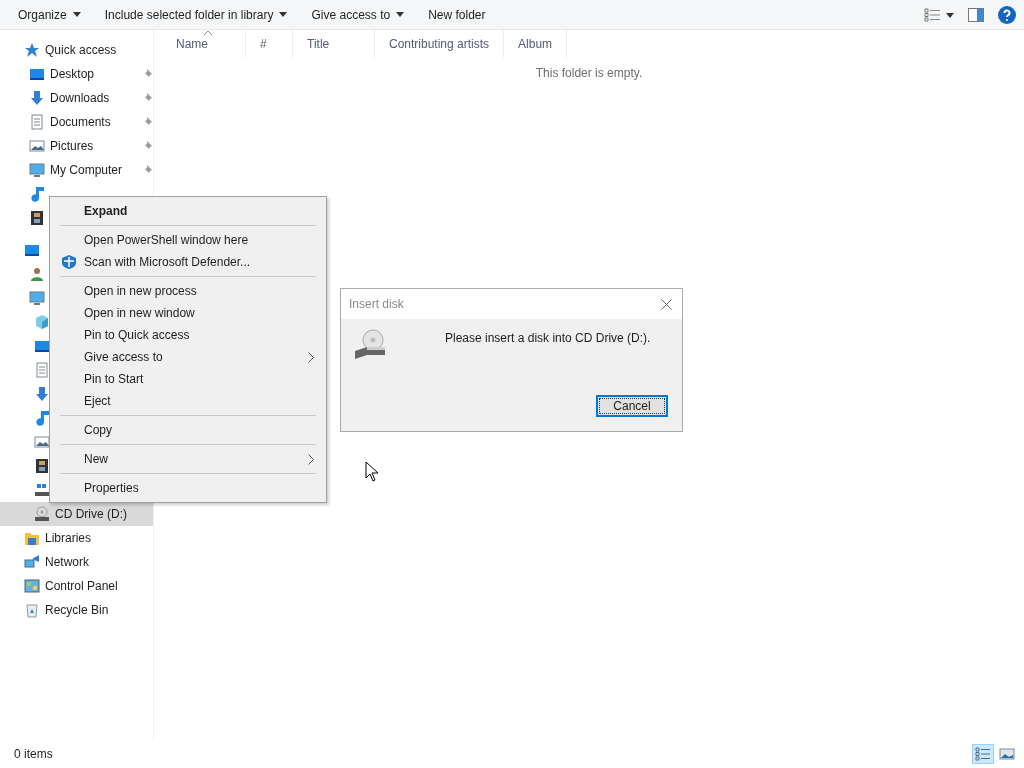  I want to click on nav-item: Control Panel, so click(81, 586).